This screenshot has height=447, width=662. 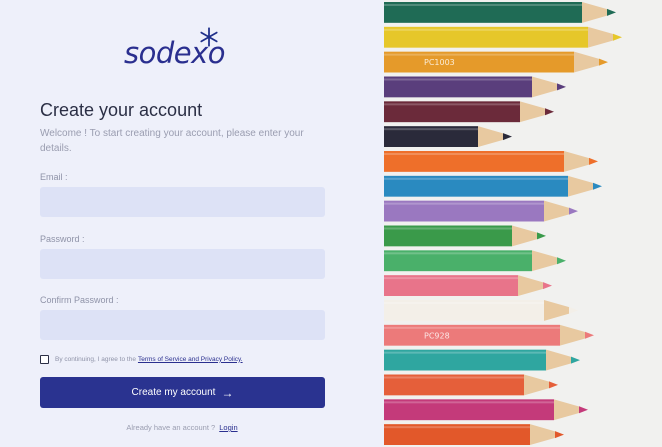 What do you see at coordinates (227, 392) in the screenshot?
I see `arrow-right-icon: →` at bounding box center [227, 392].